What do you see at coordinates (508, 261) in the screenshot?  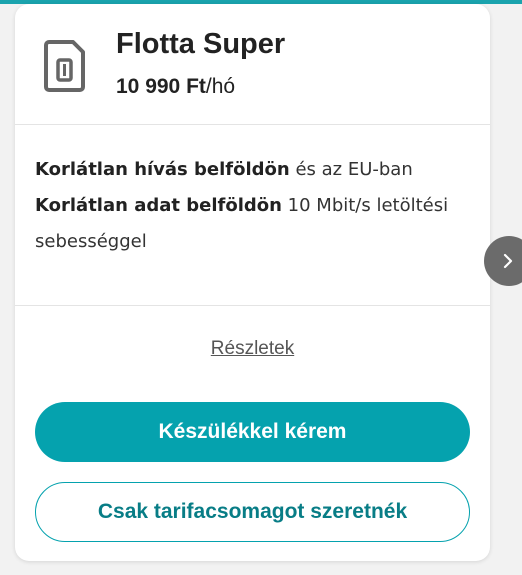 I see `chevron-right-icon` at bounding box center [508, 261].